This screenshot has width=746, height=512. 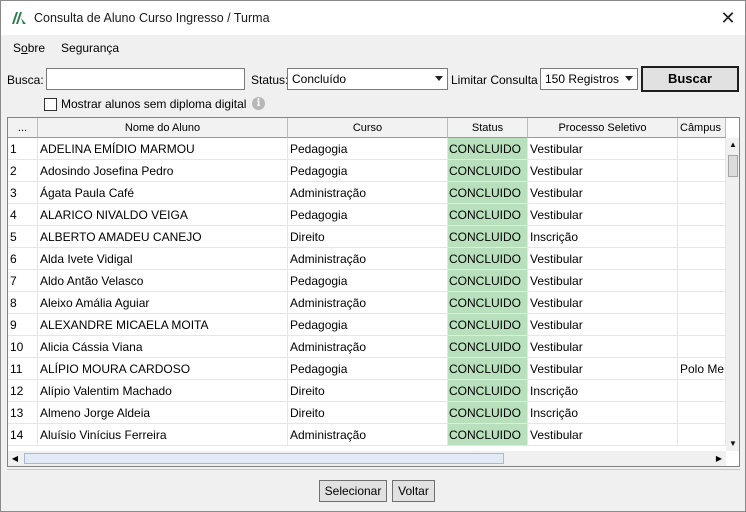 What do you see at coordinates (264, 458) in the screenshot?
I see `horizontal-scroll-thumb` at bounding box center [264, 458].